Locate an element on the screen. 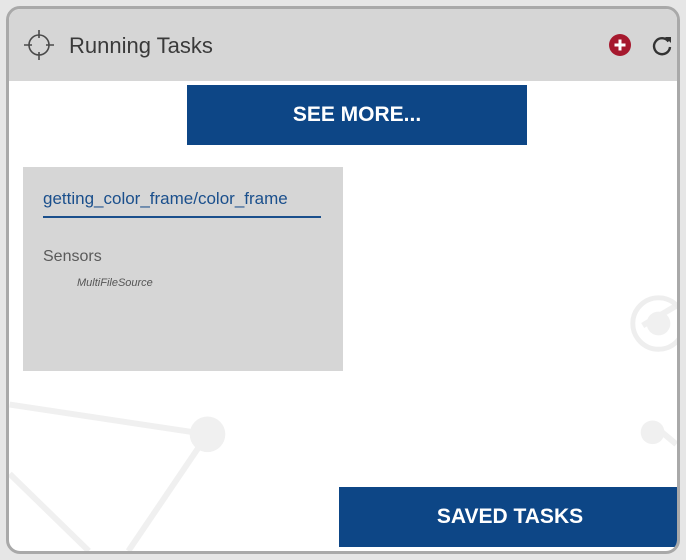 The height and width of the screenshot is (560, 686). sensor-source-label: MultiFileSource is located at coordinates (115, 283).